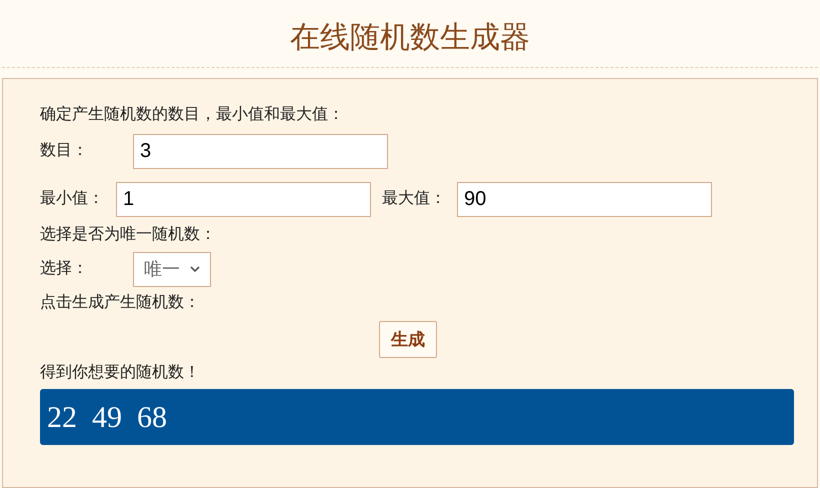 The width and height of the screenshot is (820, 488). What do you see at coordinates (64, 151) in the screenshot?
I see `count-label: 数目：` at bounding box center [64, 151].